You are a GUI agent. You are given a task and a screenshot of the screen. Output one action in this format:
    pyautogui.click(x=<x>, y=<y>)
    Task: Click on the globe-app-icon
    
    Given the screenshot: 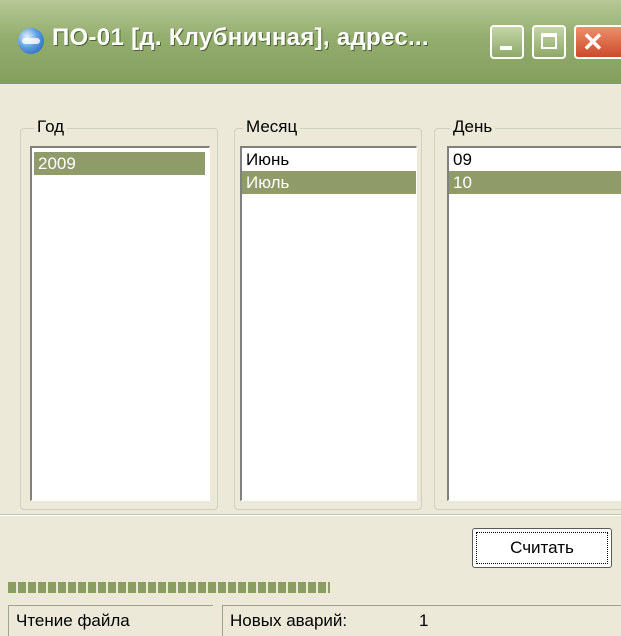 What is the action you would take?
    pyautogui.click(x=31, y=41)
    